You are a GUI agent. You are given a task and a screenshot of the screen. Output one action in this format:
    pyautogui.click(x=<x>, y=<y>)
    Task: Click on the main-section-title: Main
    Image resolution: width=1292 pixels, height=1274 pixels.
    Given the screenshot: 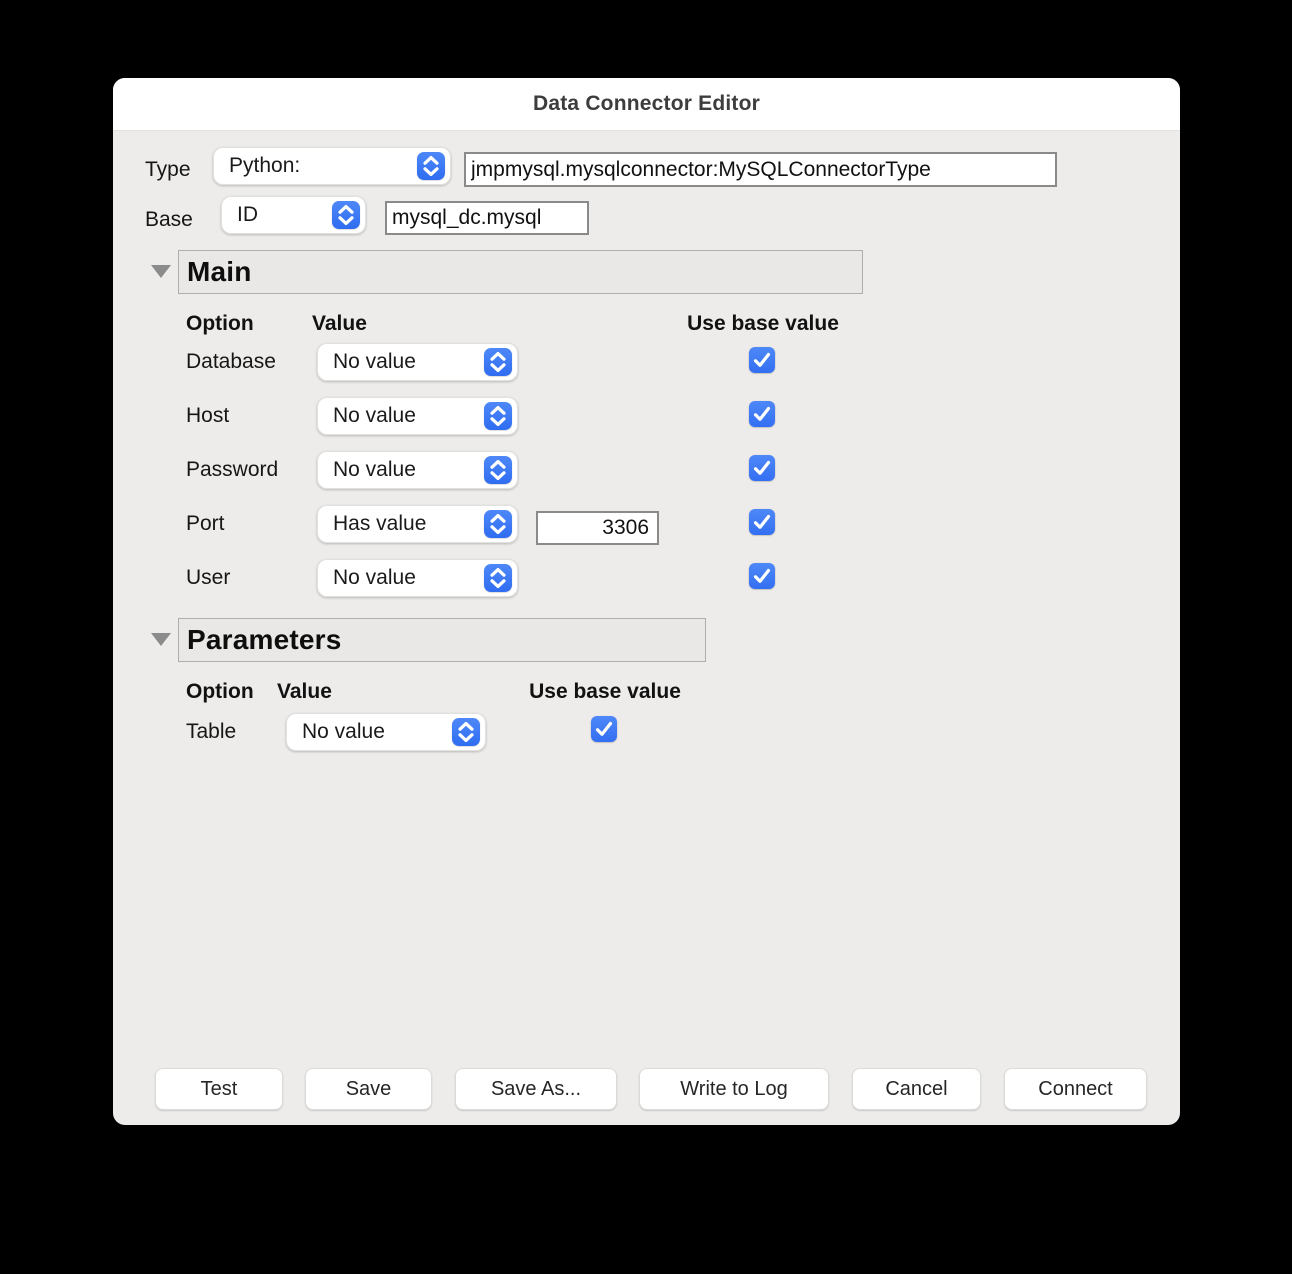 What is the action you would take?
    pyautogui.click(x=219, y=271)
    